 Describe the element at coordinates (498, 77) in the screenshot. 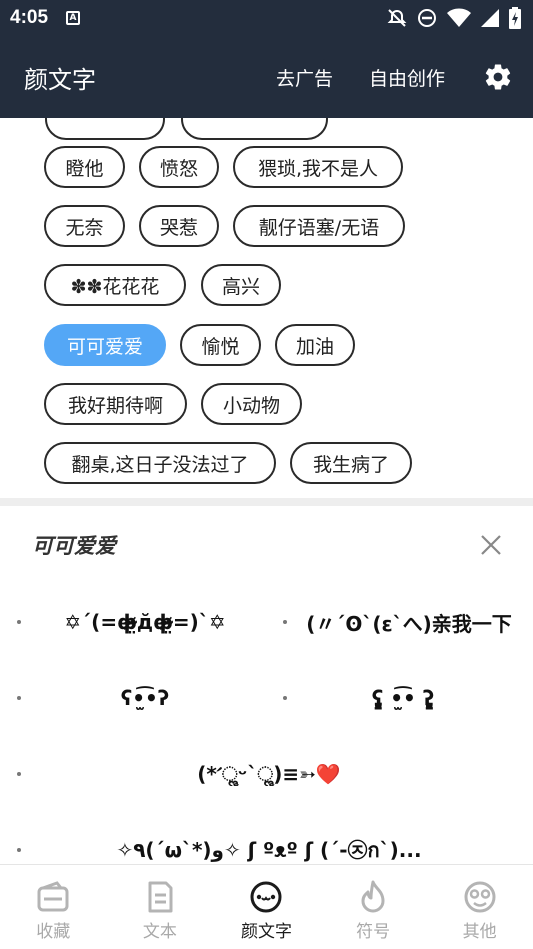

I see `settings-gear-icon` at that location.